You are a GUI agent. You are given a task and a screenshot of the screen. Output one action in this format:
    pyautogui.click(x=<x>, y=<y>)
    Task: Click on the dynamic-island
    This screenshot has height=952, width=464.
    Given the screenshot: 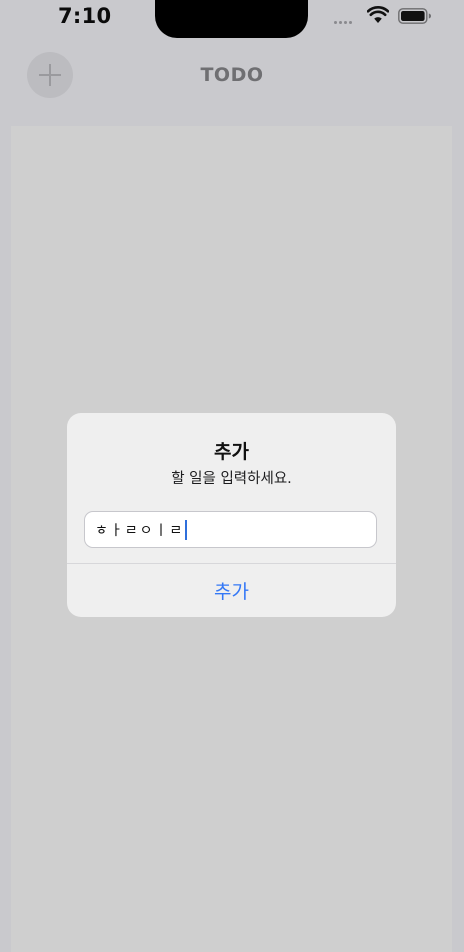 What is the action you would take?
    pyautogui.click(x=231, y=19)
    